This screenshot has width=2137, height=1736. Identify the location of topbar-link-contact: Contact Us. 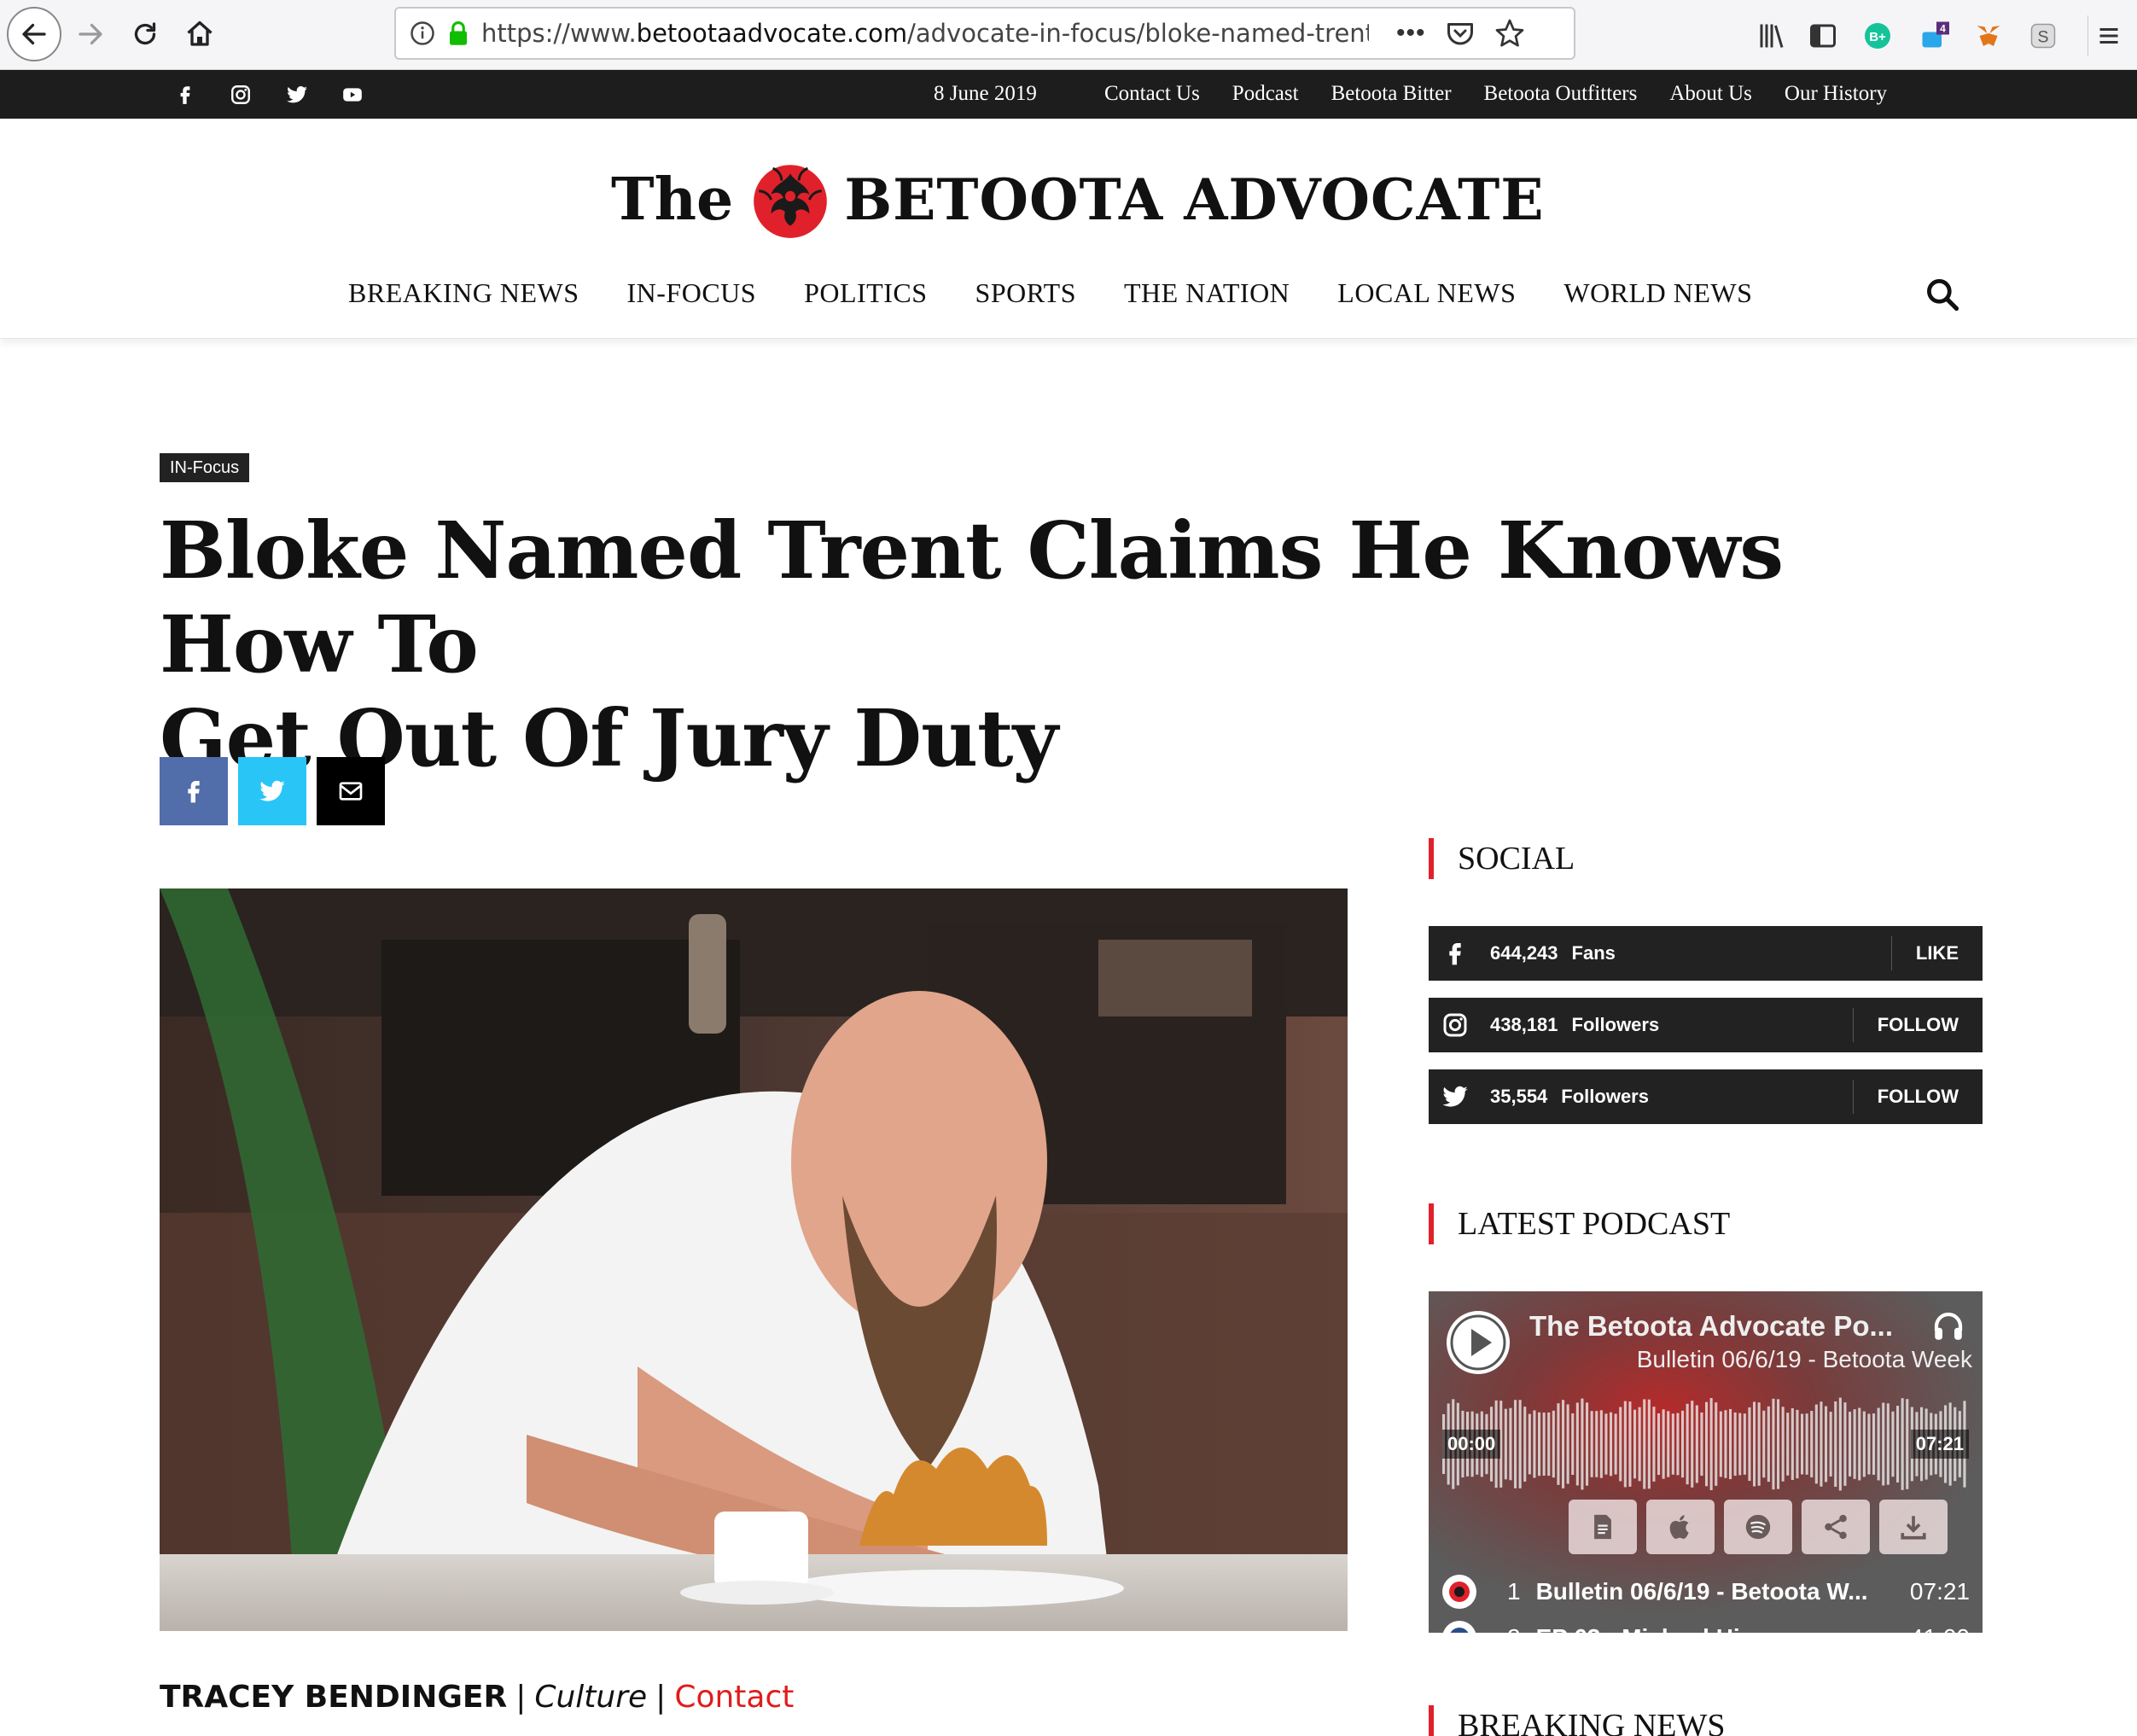
(1152, 94).